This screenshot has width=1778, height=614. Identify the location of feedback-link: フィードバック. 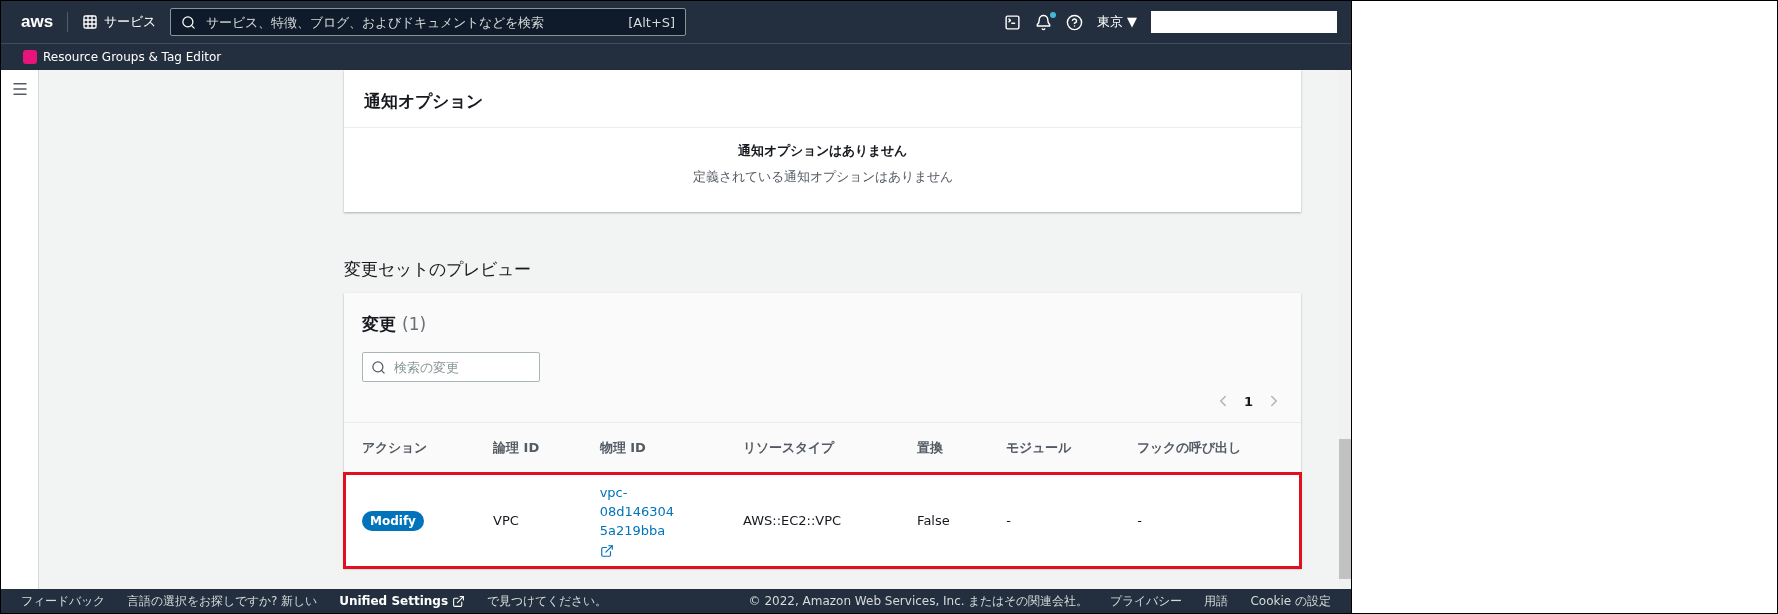
(63, 601).